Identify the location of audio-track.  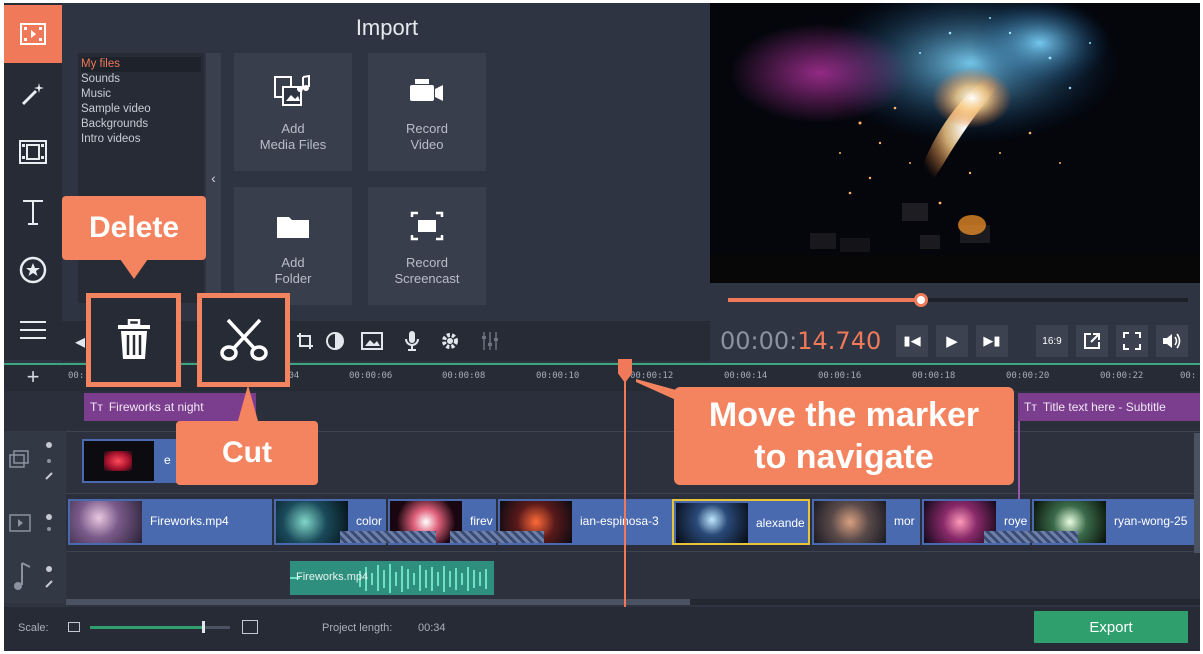
(602, 577).